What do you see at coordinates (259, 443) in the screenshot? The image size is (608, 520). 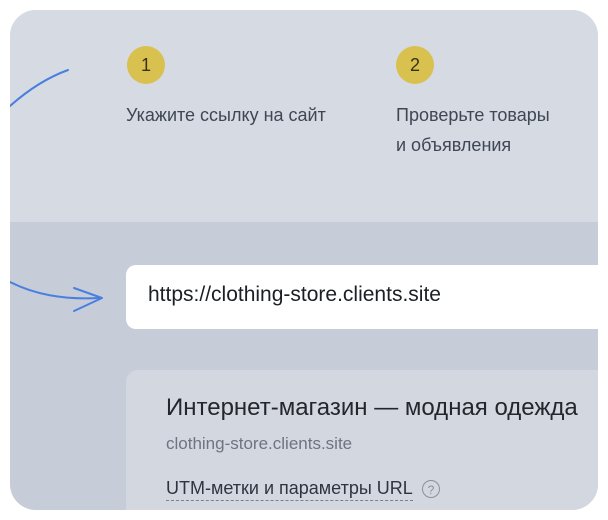 I see `site-domain: clothing-store.clients.site` at bounding box center [259, 443].